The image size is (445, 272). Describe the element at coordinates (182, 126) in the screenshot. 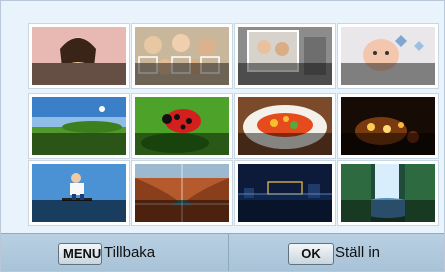

I see `ladybug-thumb` at that location.